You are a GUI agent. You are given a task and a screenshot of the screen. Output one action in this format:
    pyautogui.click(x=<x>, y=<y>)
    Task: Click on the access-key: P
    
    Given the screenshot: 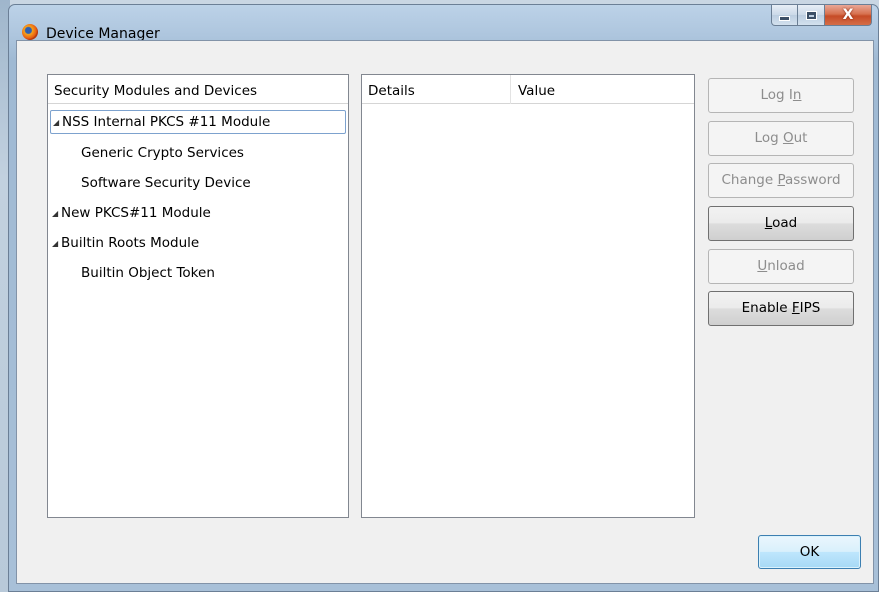 What is the action you would take?
    pyautogui.click(x=781, y=180)
    